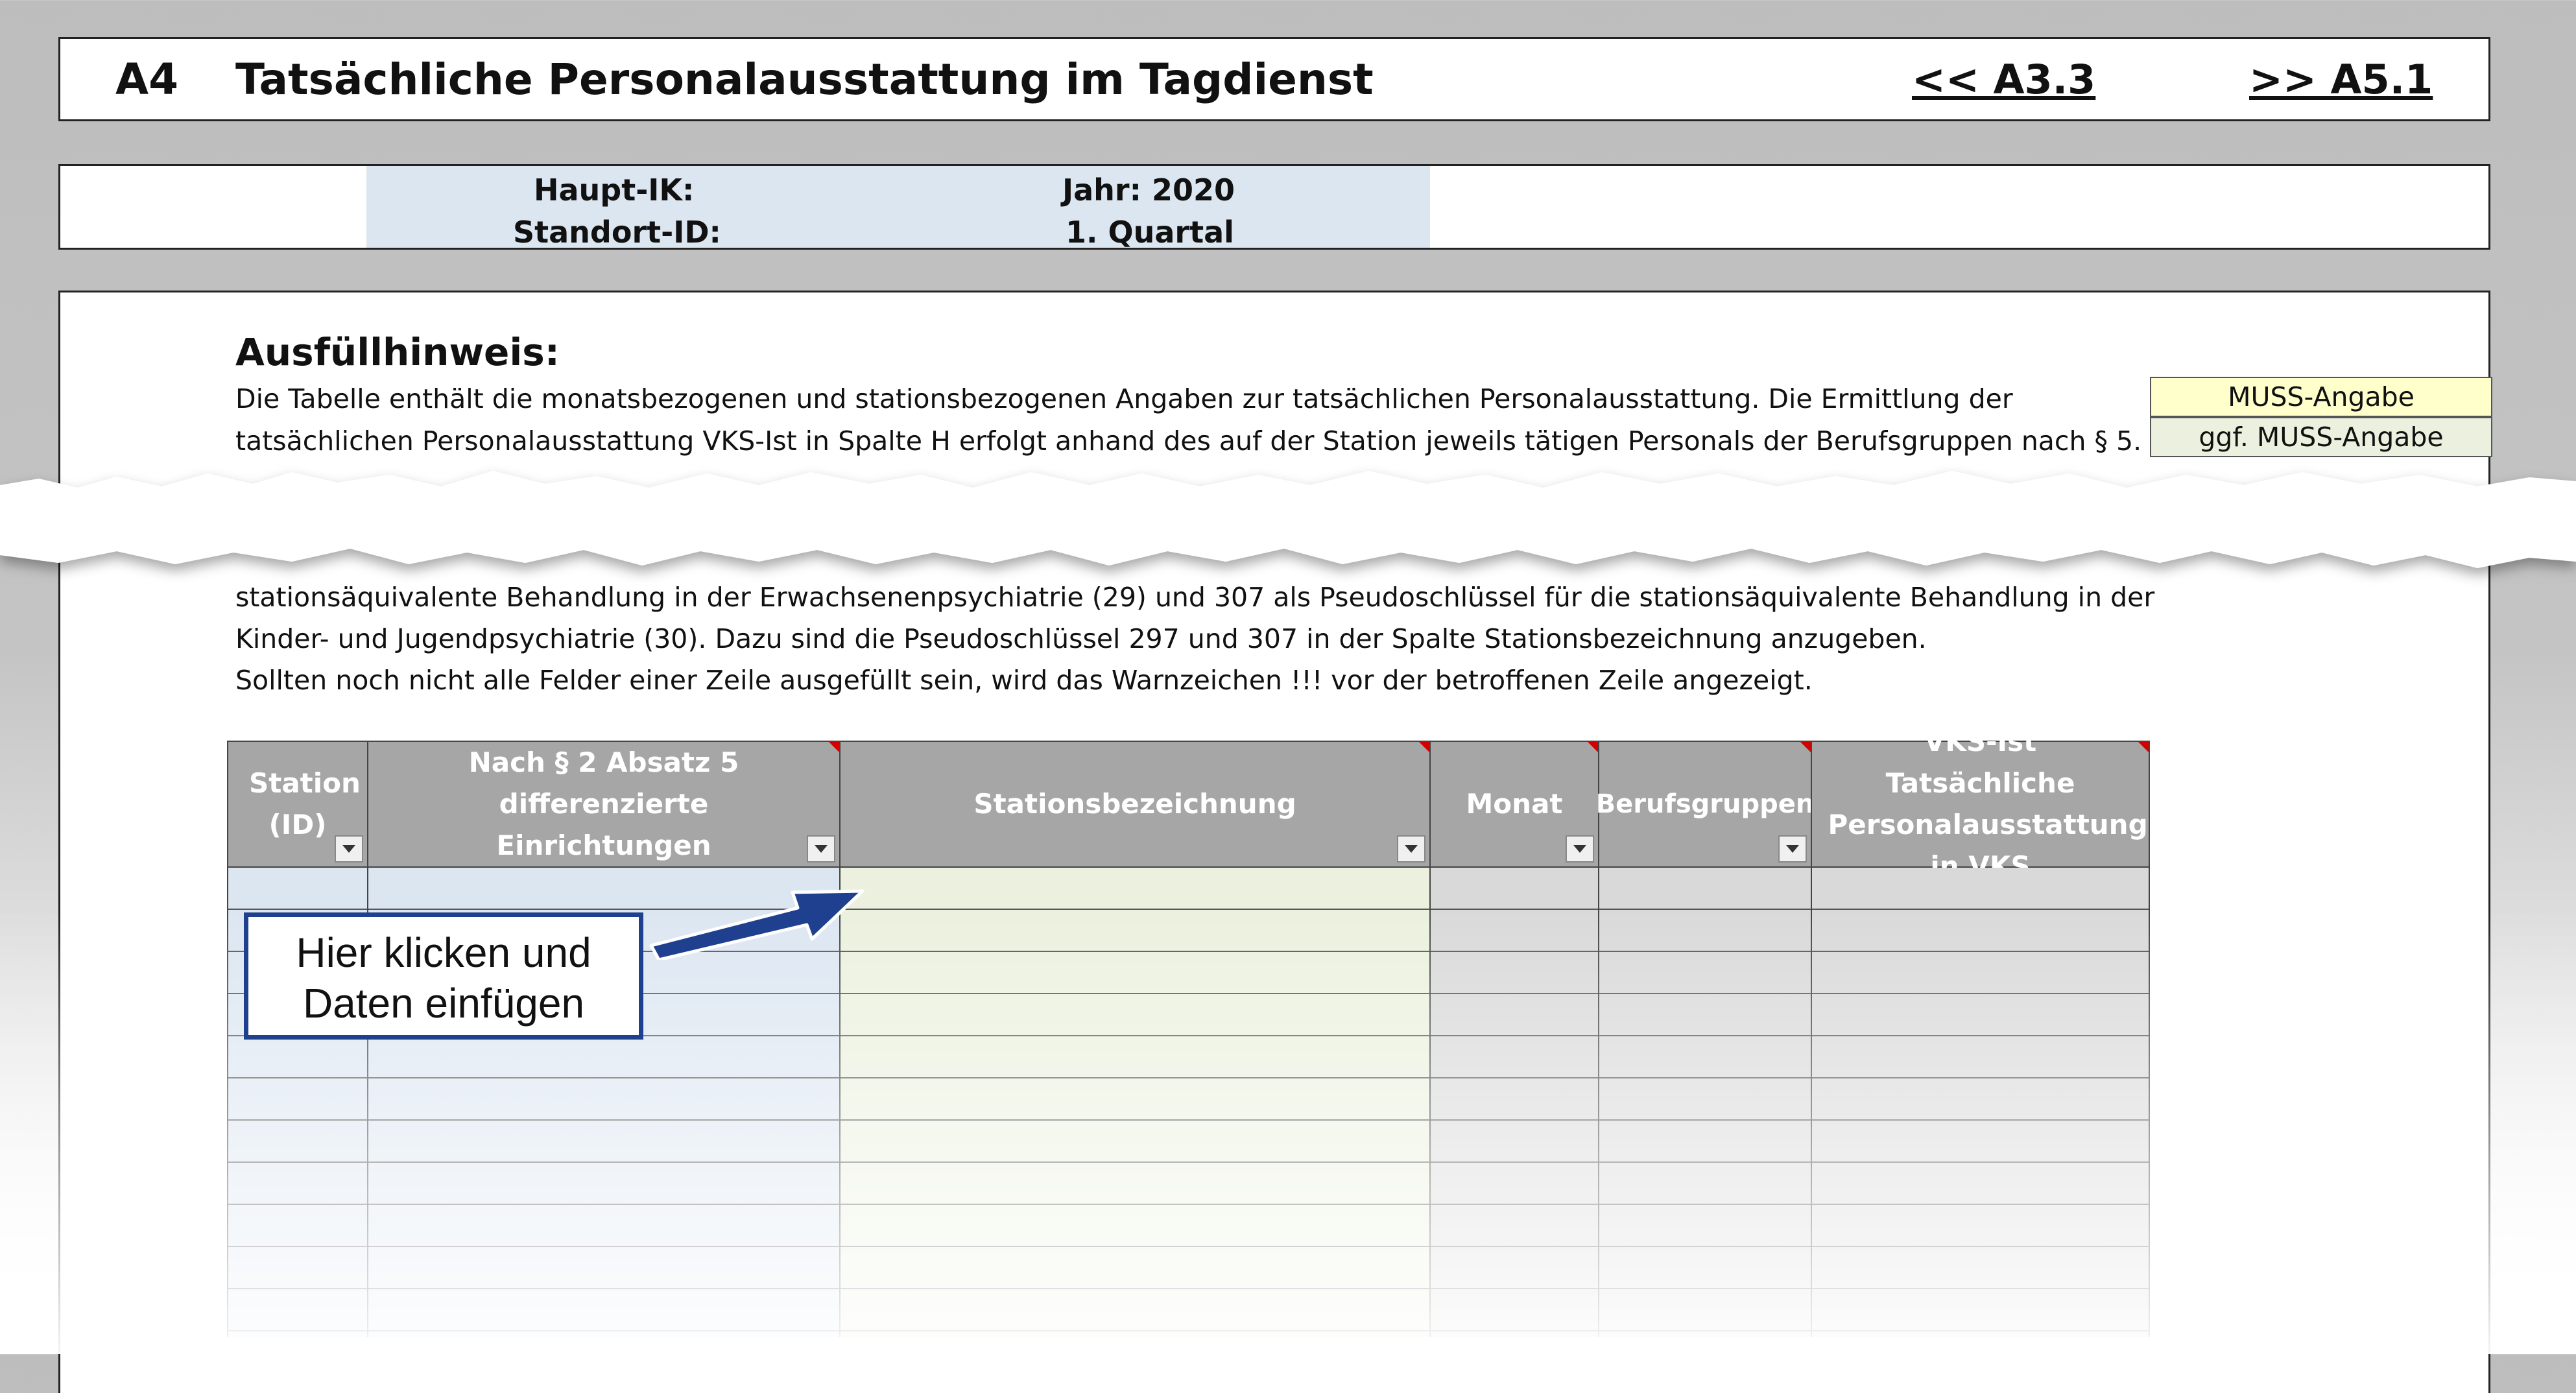 The image size is (2576, 1393). I want to click on col-header-label: Berufsgruppen, so click(1705, 804).